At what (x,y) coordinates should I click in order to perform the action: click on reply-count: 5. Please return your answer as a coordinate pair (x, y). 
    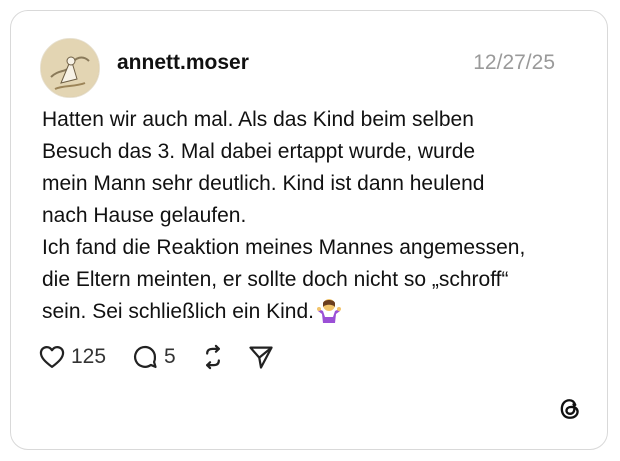
    Looking at the image, I should click on (170, 356).